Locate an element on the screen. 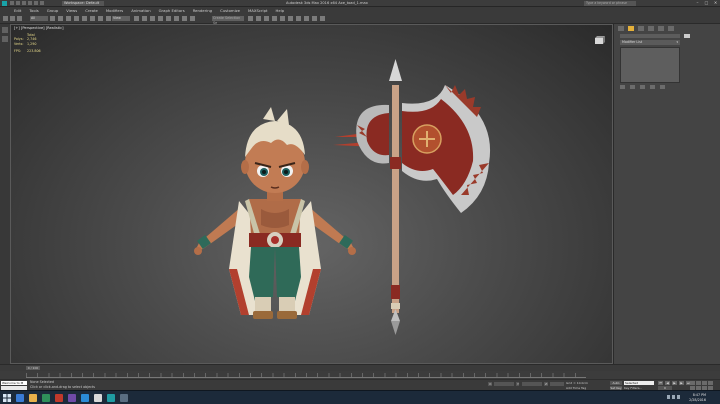  object-name-field is located at coordinates (650, 36).